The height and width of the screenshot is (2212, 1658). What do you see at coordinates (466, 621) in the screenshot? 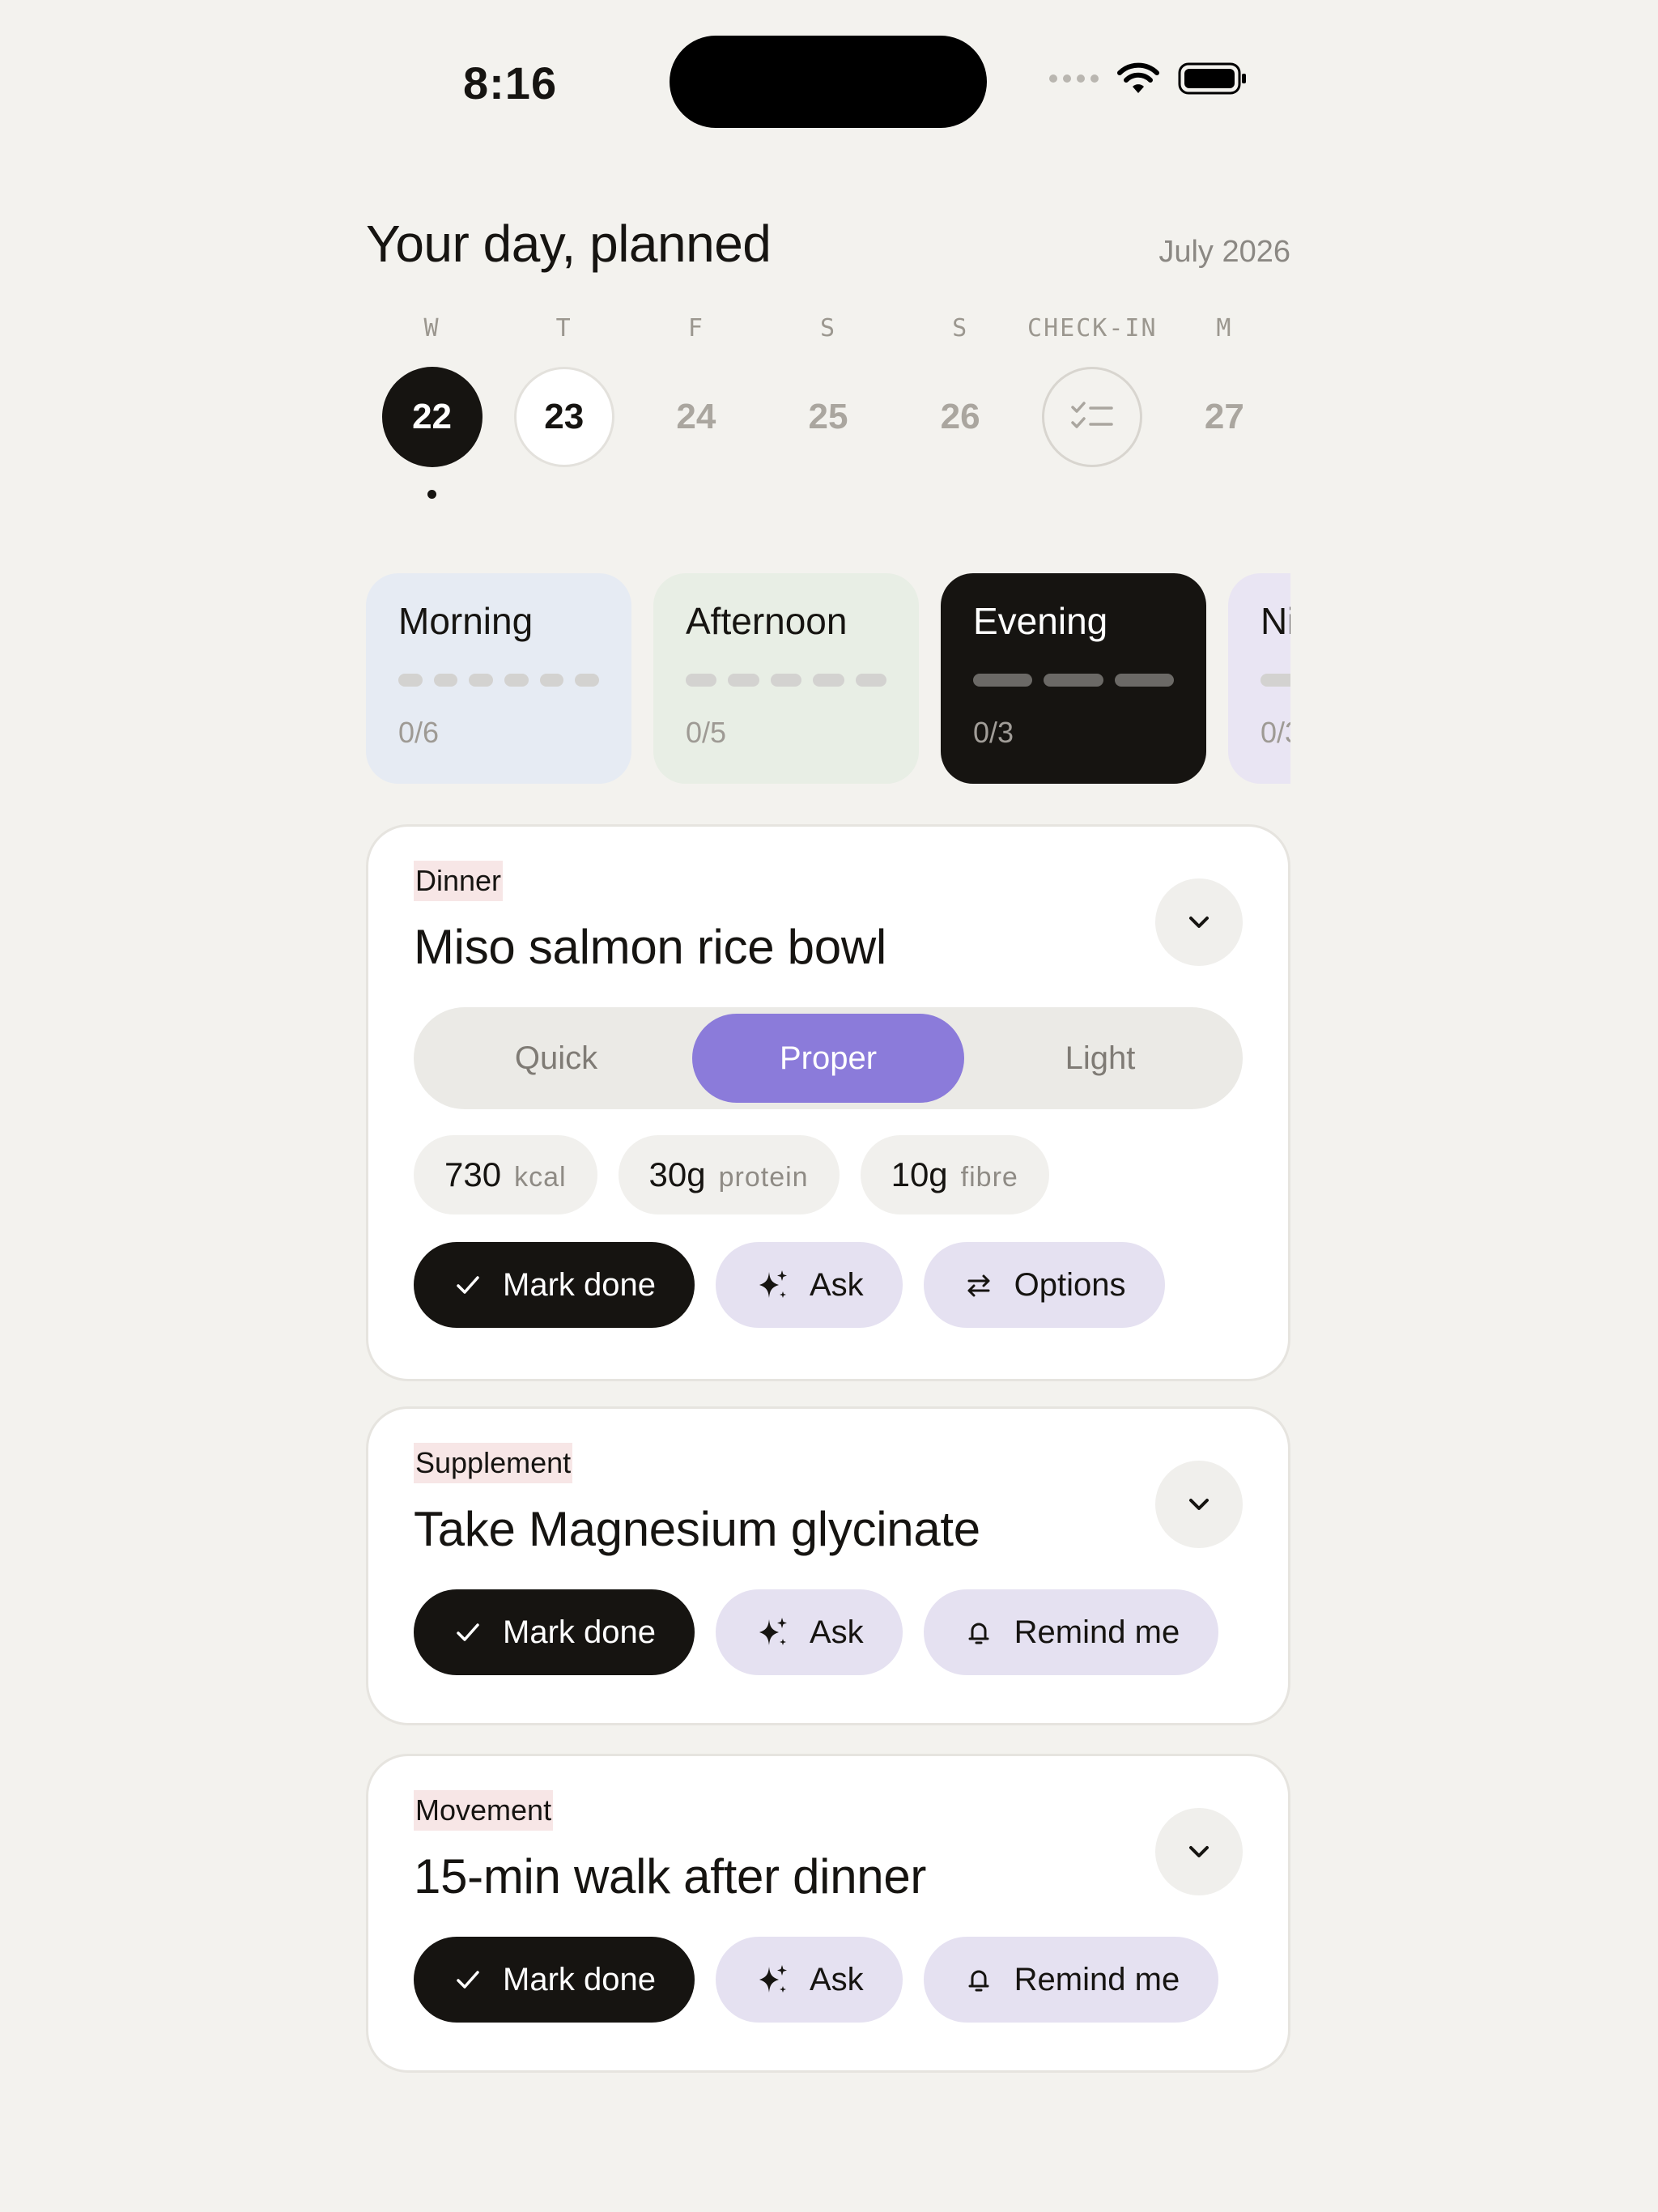
I see `period-name: Morning` at bounding box center [466, 621].